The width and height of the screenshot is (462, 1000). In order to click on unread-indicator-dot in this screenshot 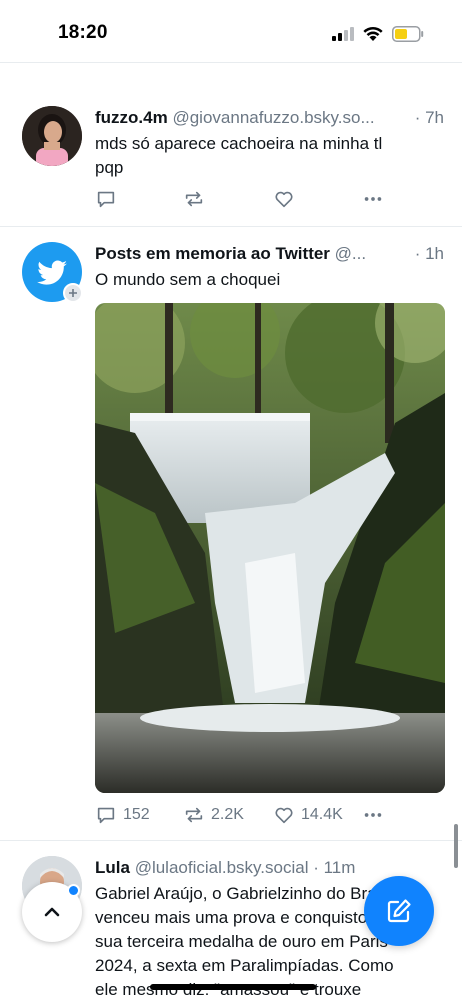, I will do `click(73, 890)`.